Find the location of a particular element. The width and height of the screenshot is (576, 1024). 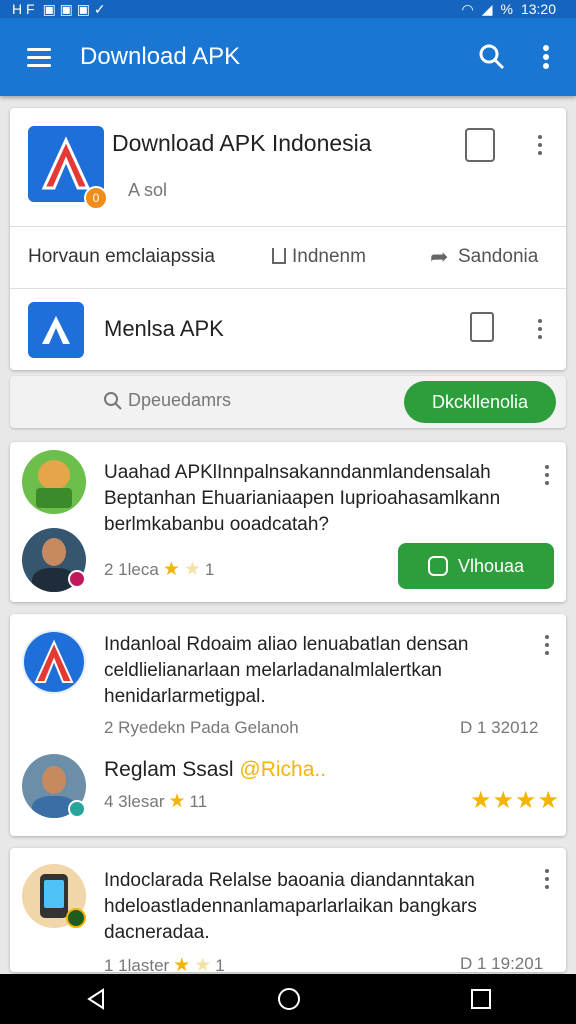

battery-text: % is located at coordinates (506, 8).